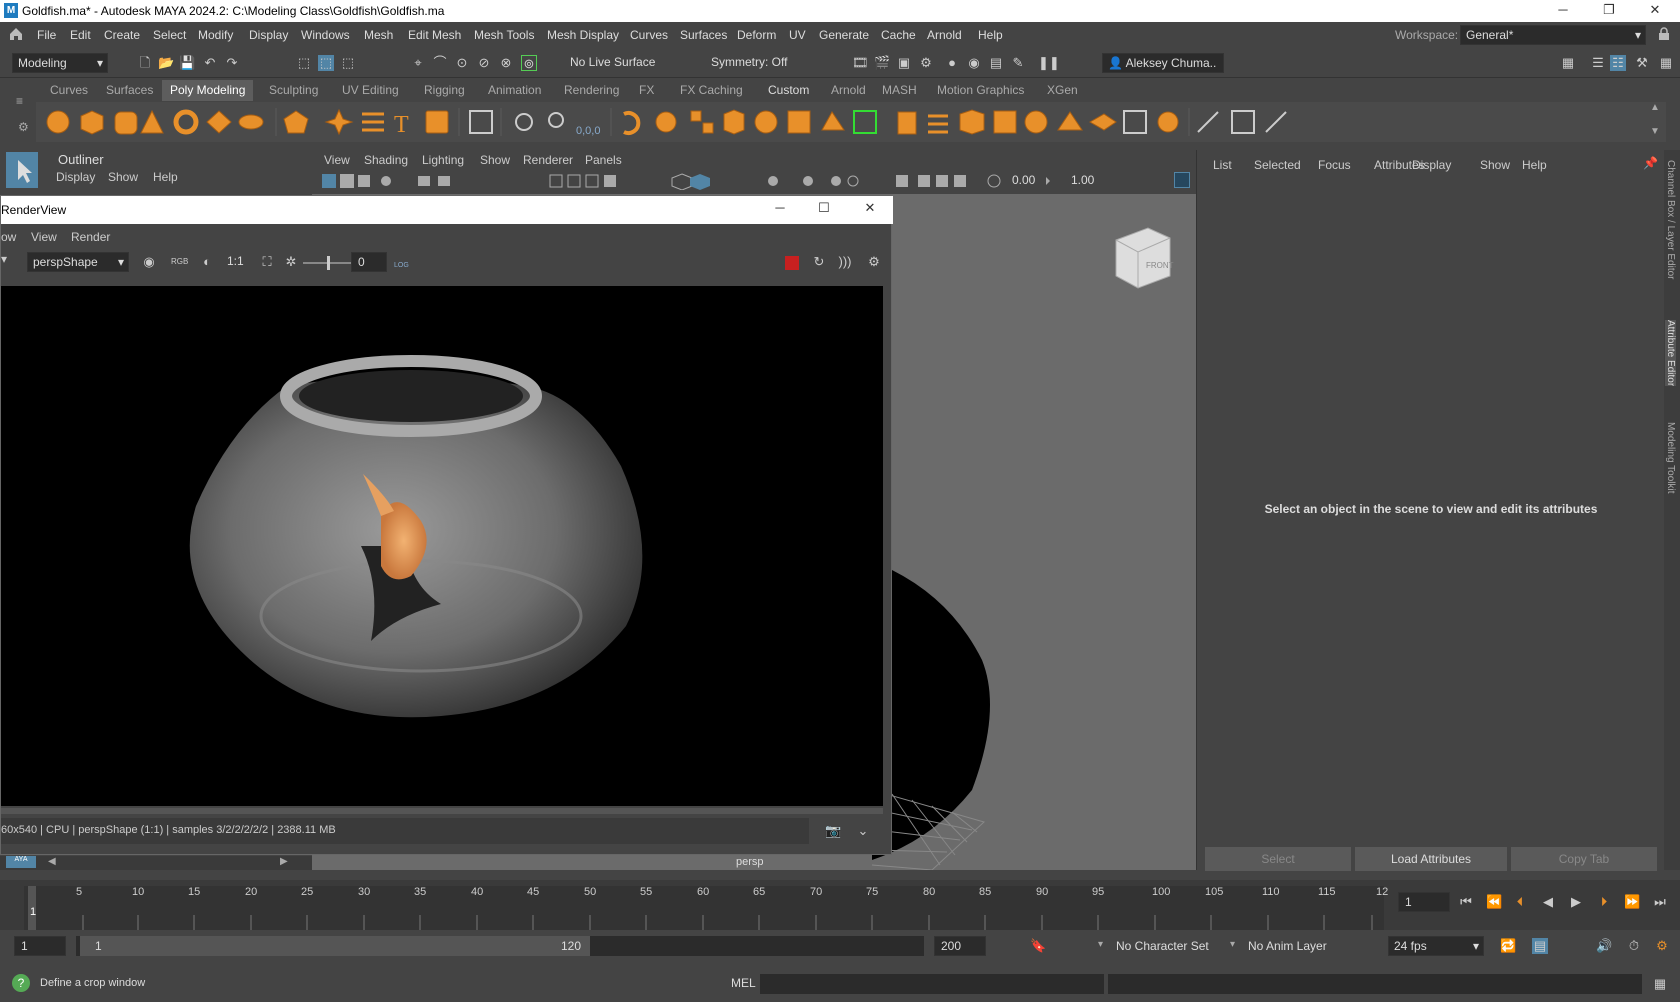 Image resolution: width=1680 pixels, height=1002 pixels. What do you see at coordinates (52, 861) in the screenshot?
I see `strip-left-arrow-icon: ◀` at bounding box center [52, 861].